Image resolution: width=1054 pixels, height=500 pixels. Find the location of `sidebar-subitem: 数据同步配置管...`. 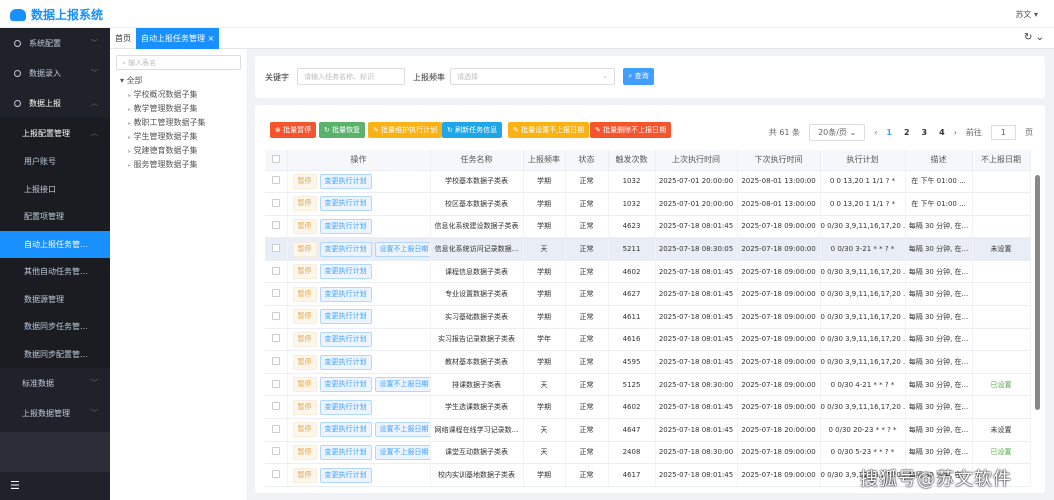

sidebar-subitem: 数据同步配置管... is located at coordinates (55, 355).